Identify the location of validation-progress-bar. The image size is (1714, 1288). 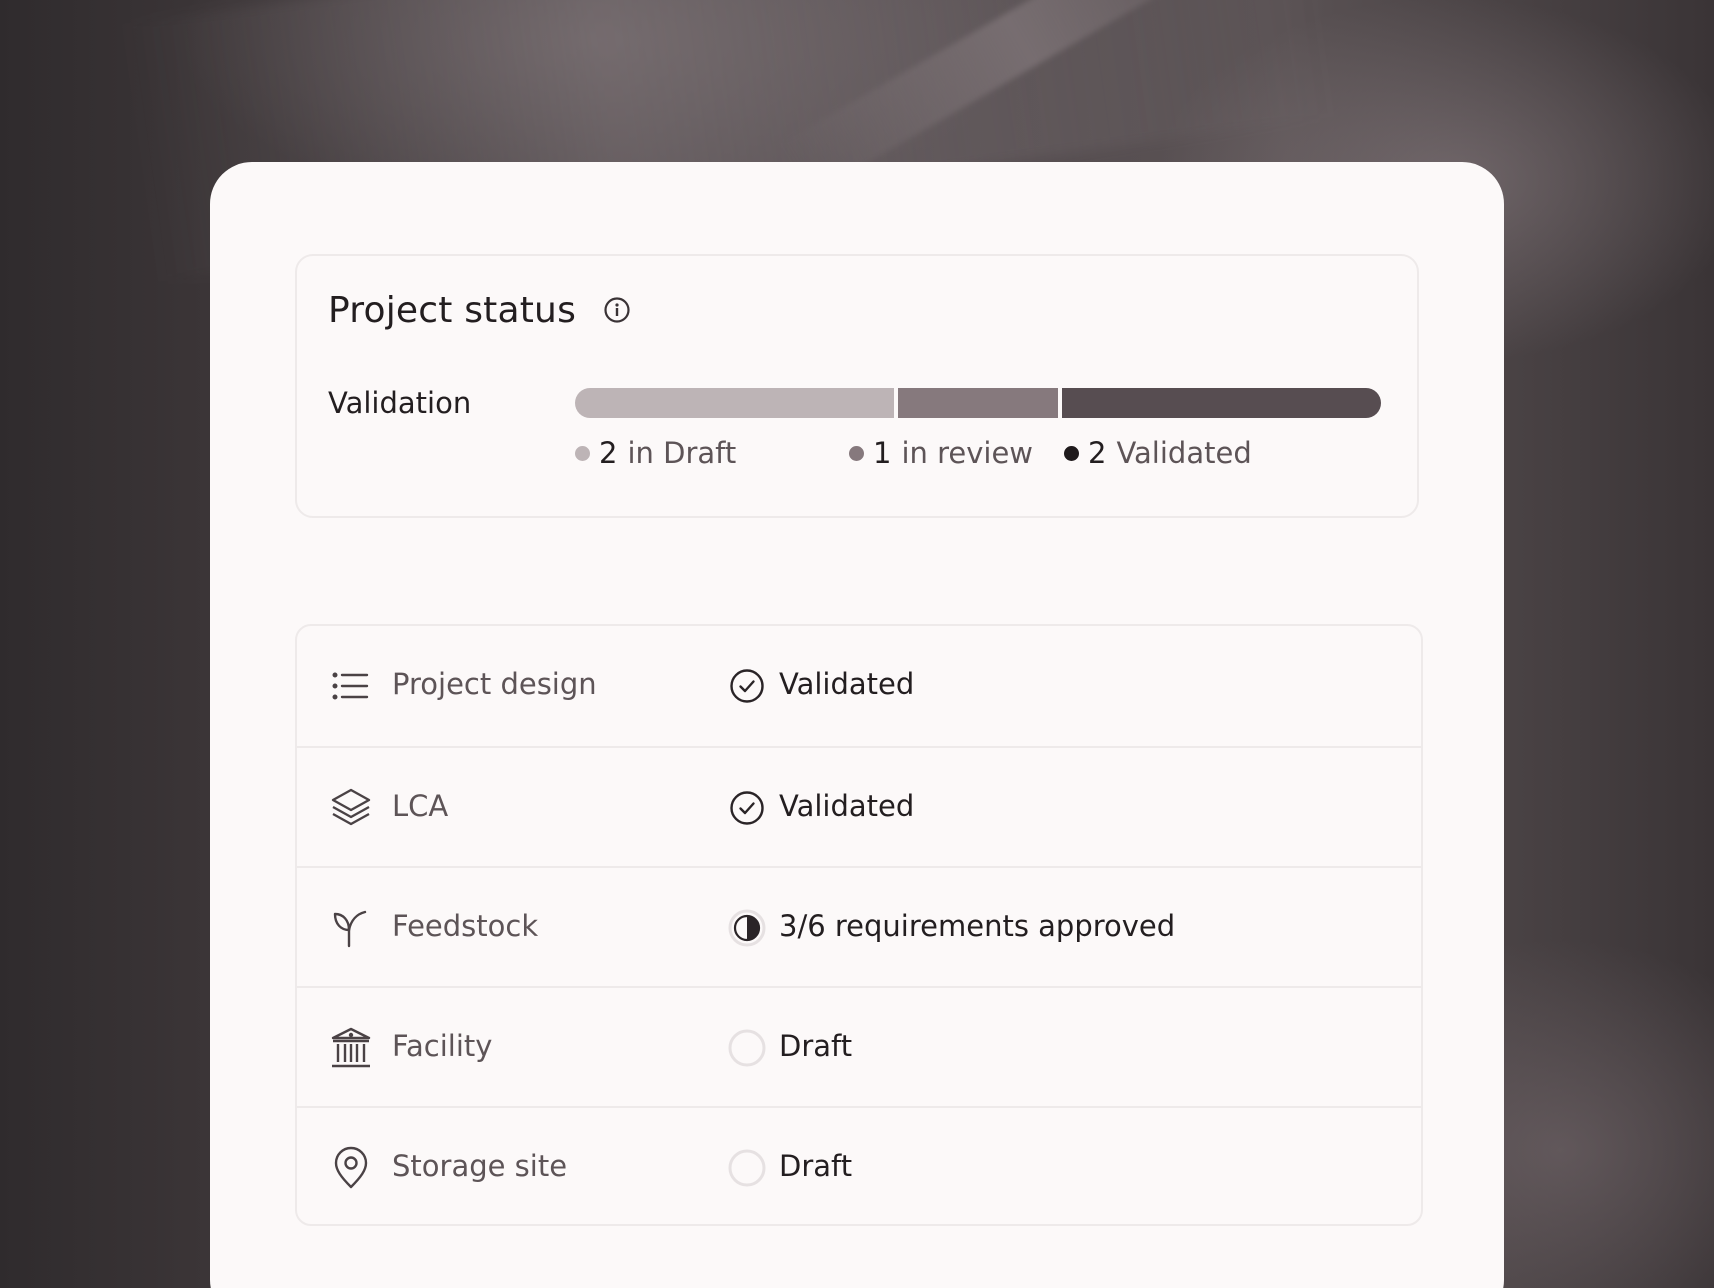
(978, 403).